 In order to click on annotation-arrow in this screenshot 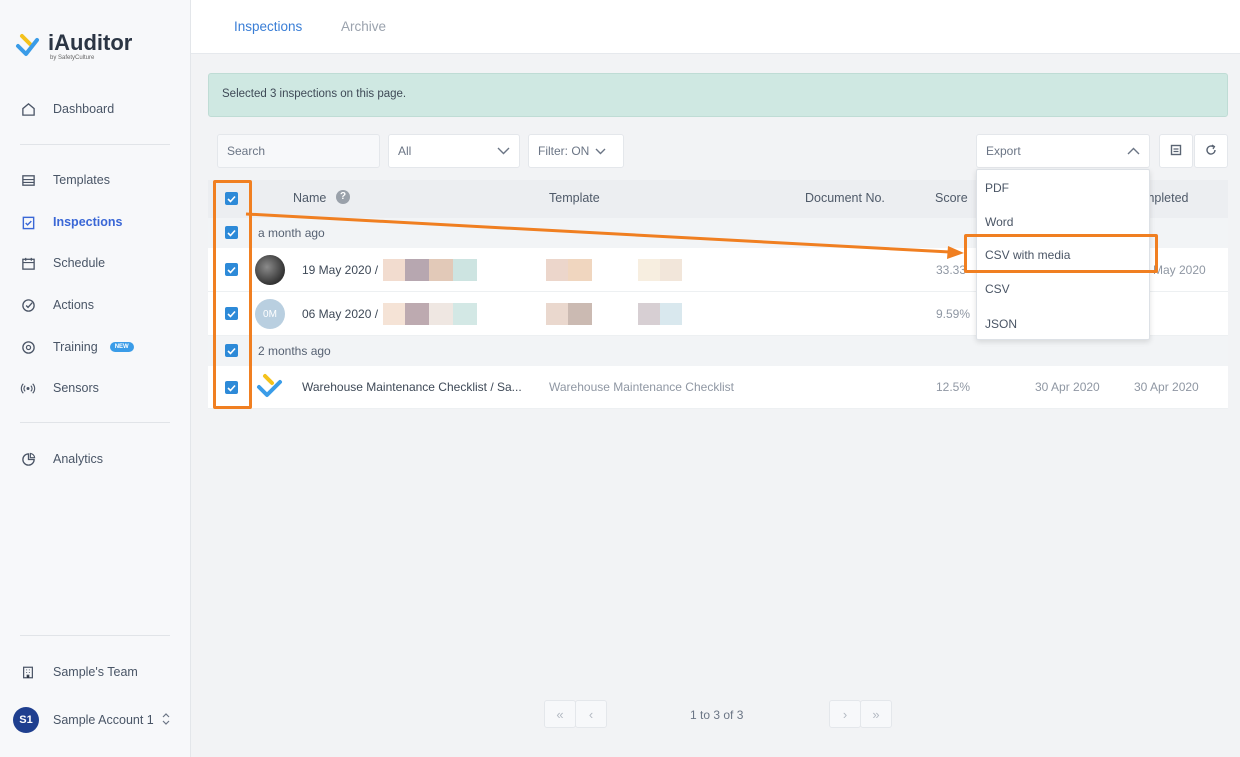, I will do `click(604, 235)`.